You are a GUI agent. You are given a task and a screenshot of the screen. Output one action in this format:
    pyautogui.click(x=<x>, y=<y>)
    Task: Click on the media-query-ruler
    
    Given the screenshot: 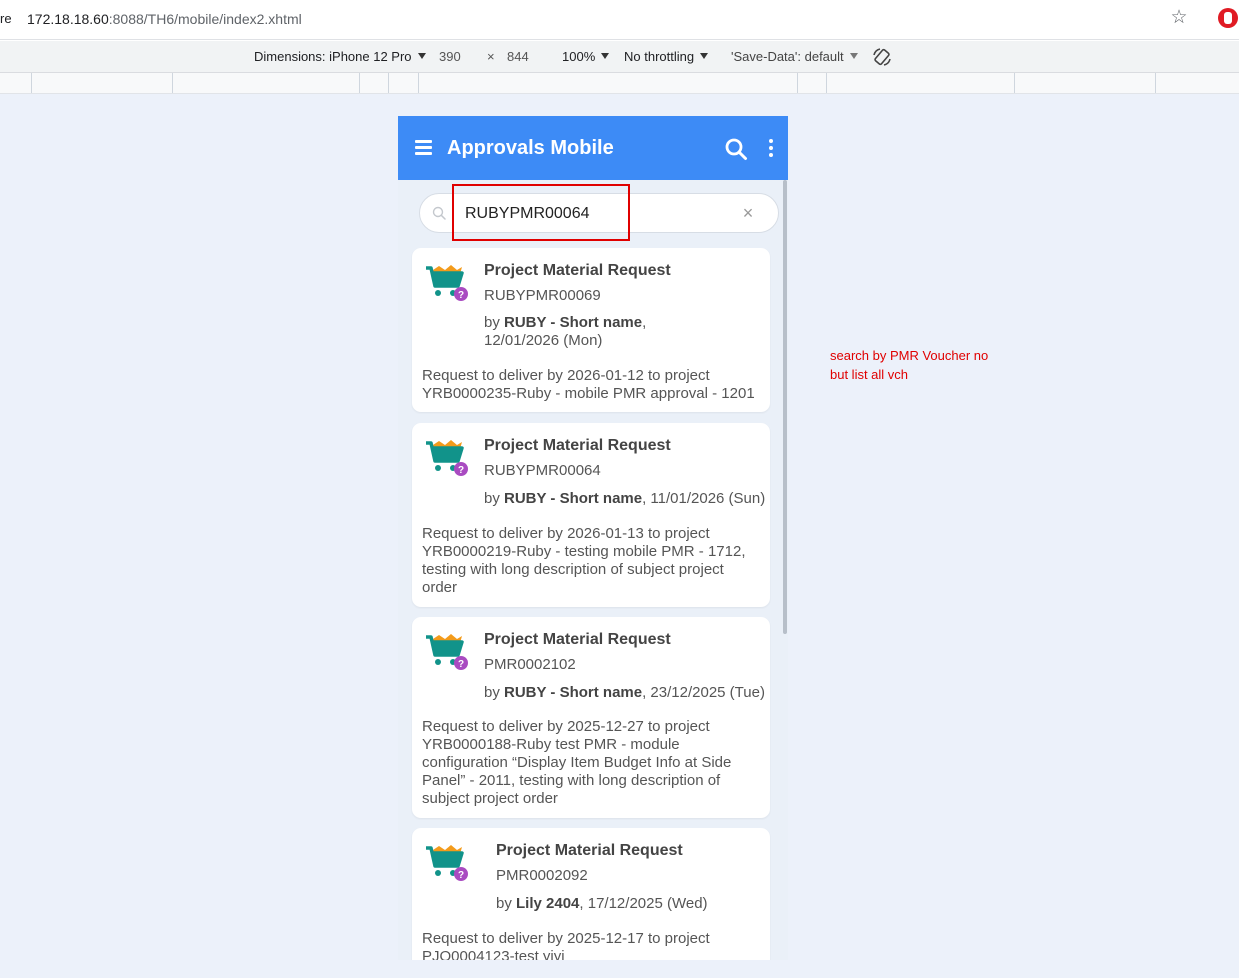 What is the action you would take?
    pyautogui.click(x=619, y=83)
    